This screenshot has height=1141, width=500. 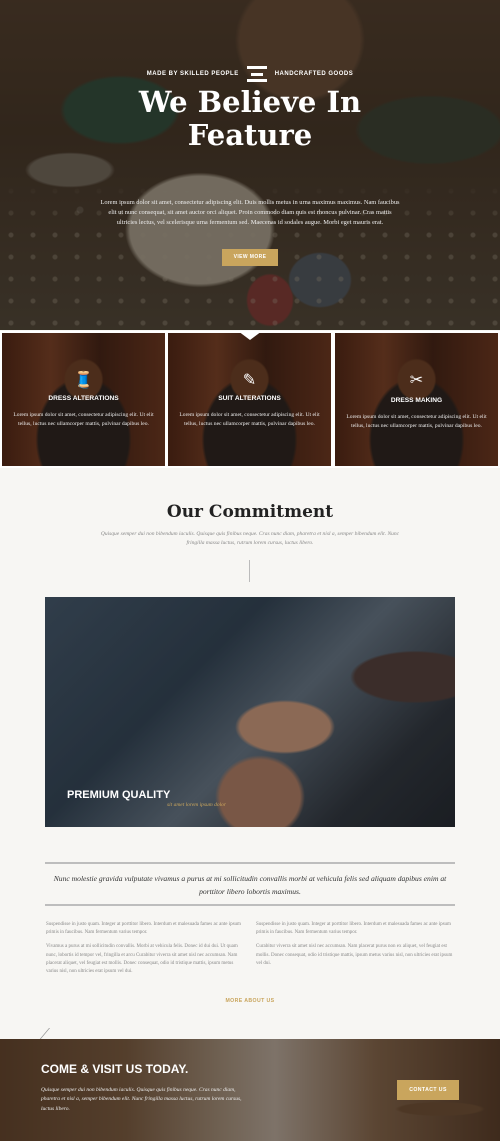 I want to click on visit-title: COME & VISIT US TODAY., so click(x=115, y=1069).